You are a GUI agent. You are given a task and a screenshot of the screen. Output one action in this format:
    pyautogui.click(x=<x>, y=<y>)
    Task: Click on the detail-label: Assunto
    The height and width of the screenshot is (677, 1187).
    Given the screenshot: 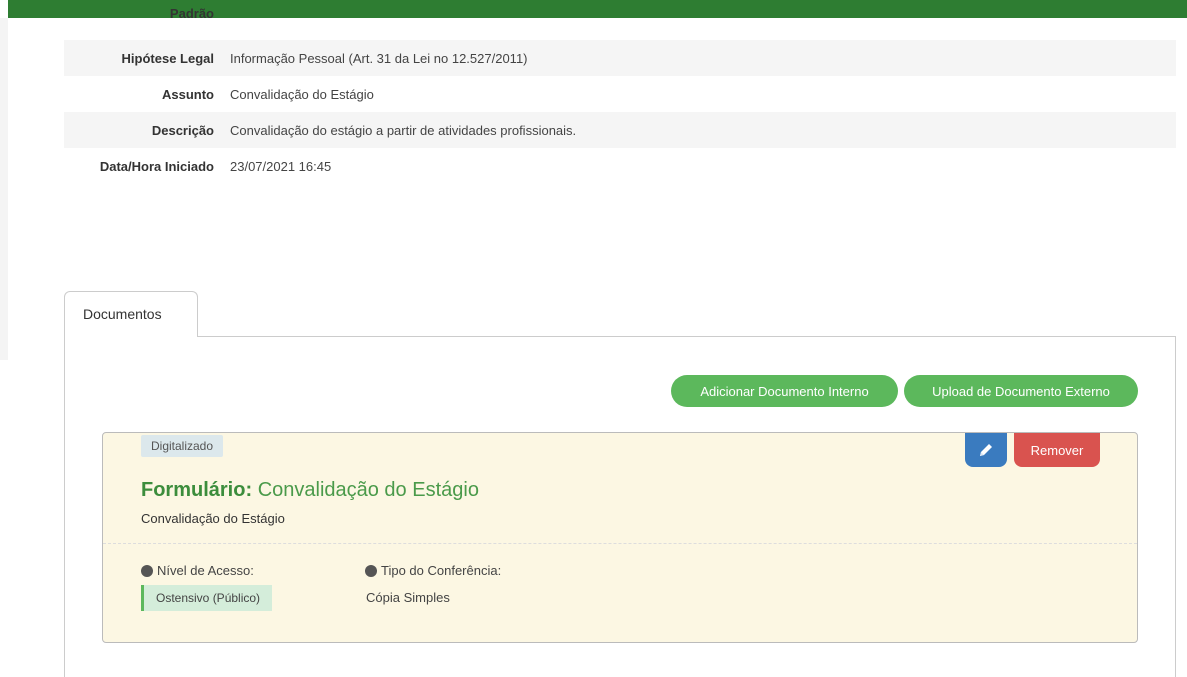 What is the action you would take?
    pyautogui.click(x=188, y=94)
    